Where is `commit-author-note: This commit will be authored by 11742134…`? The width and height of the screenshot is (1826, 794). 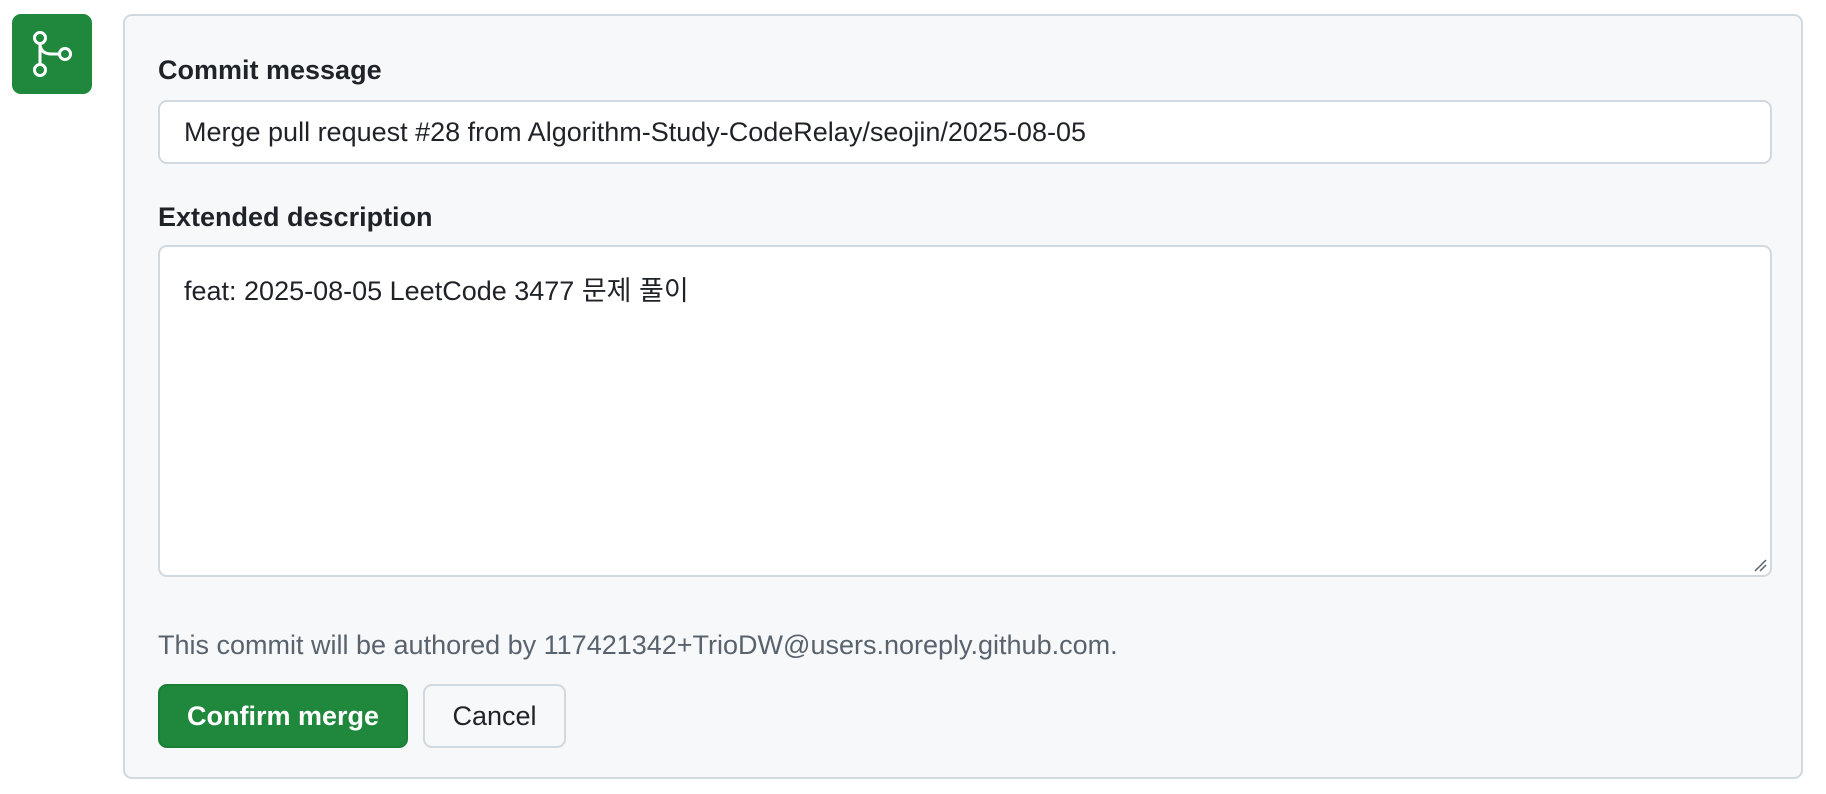 commit-author-note: This commit will be authored by 11742134… is located at coordinates (638, 645).